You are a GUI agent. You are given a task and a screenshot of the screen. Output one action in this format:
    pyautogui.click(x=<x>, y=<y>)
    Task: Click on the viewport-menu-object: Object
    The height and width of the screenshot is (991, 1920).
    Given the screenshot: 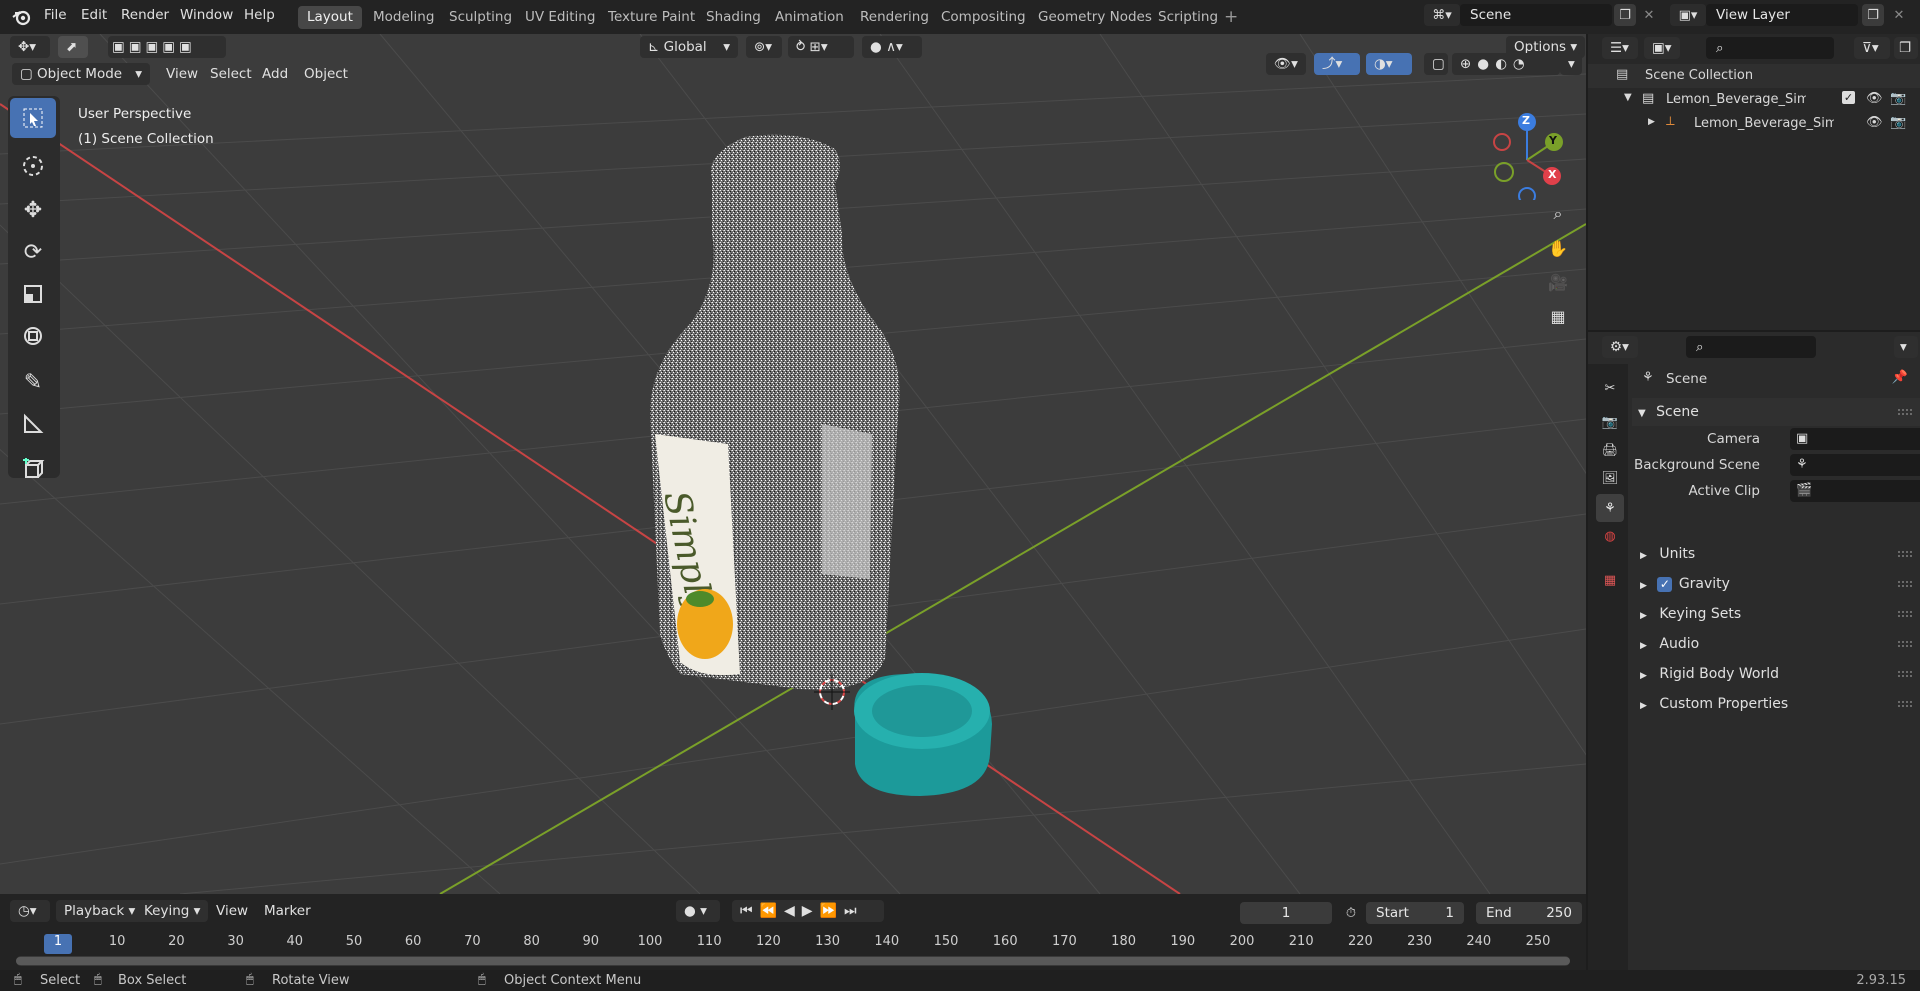 What is the action you would take?
    pyautogui.click(x=326, y=74)
    